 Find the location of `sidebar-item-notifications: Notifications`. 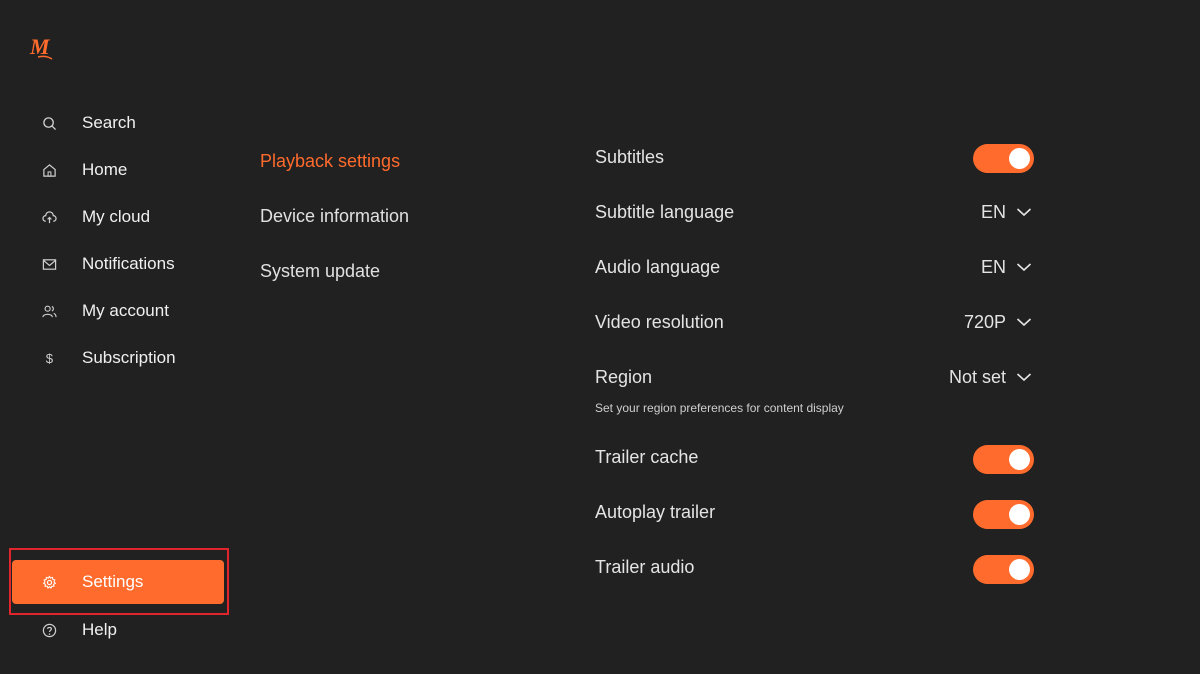

sidebar-item-notifications: Notifications is located at coordinates (118, 264).